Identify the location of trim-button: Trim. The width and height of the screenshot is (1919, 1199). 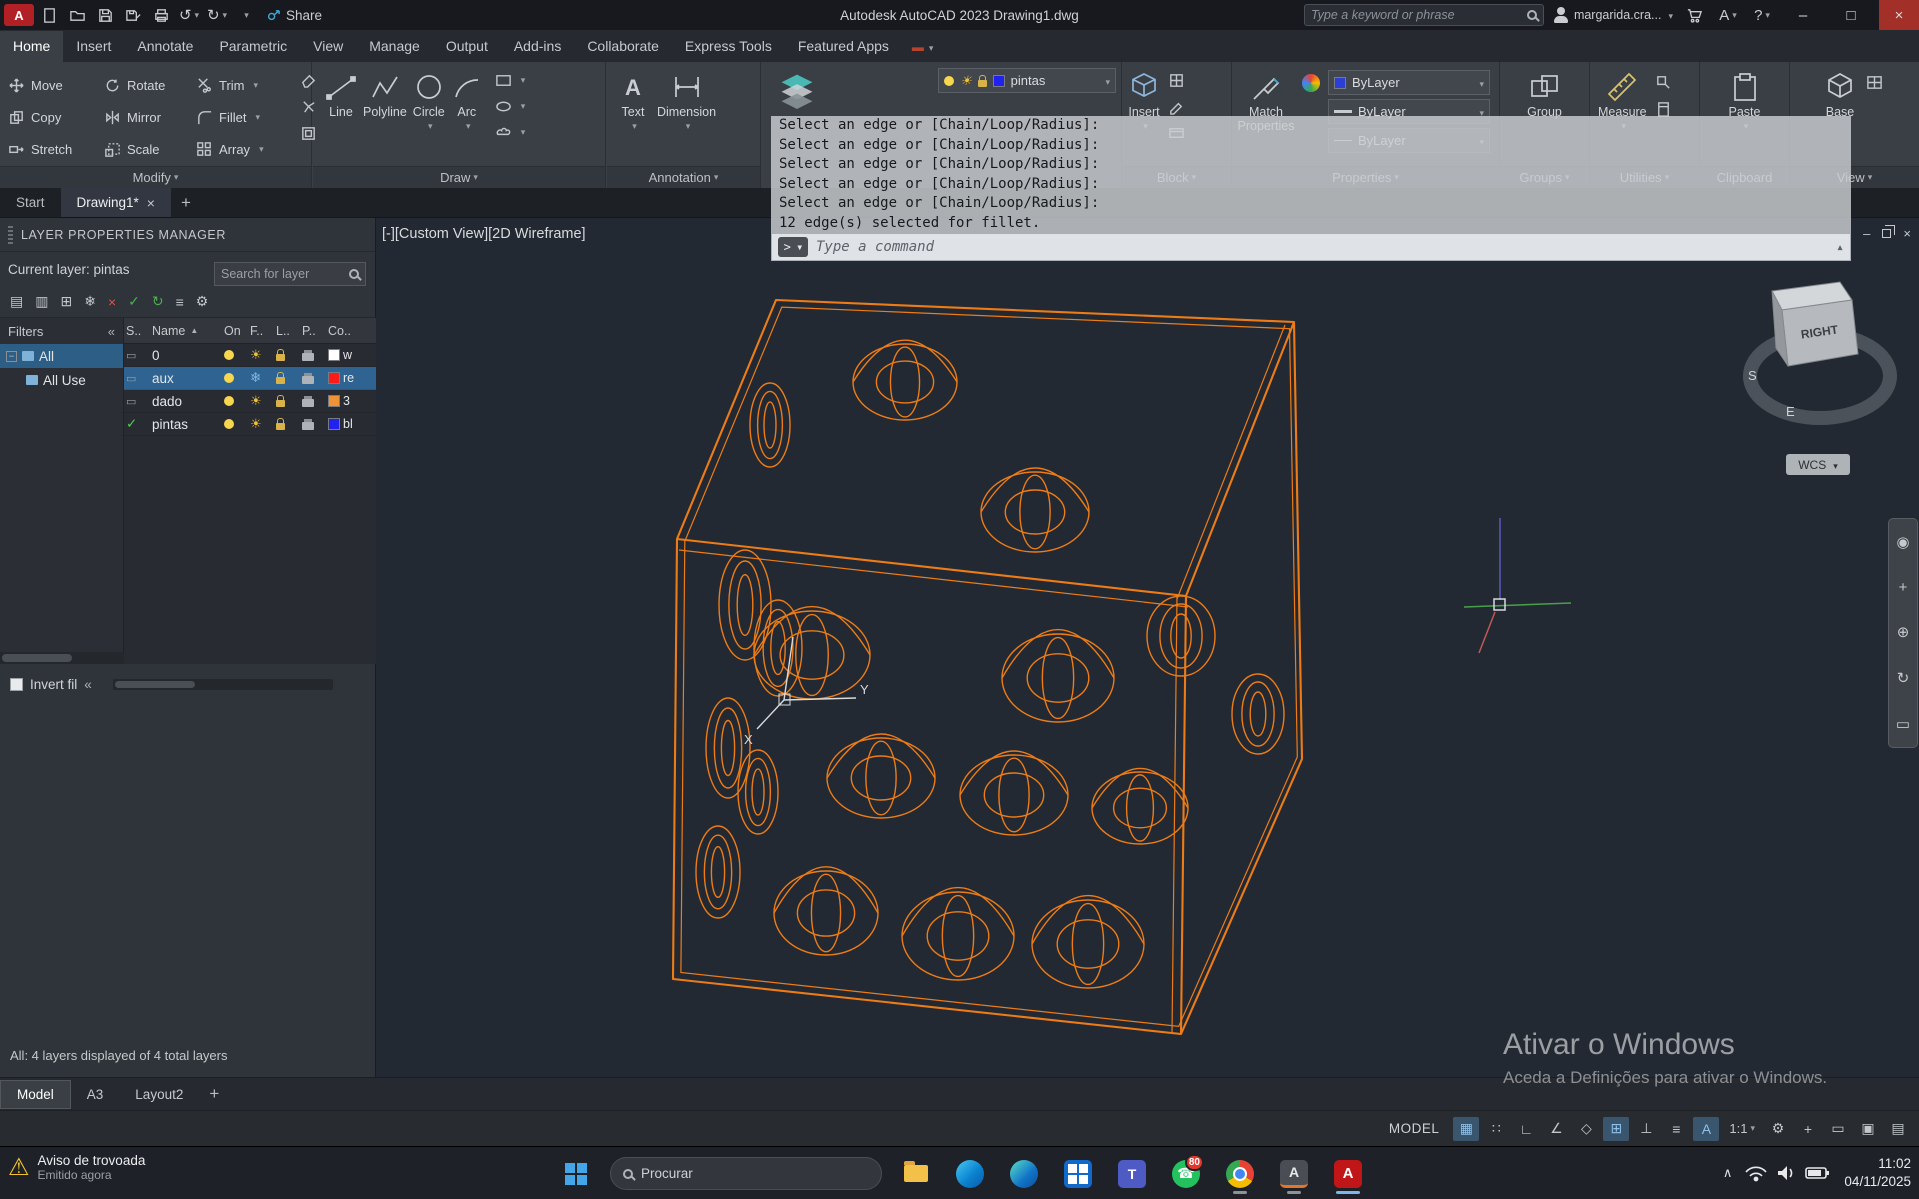
(248, 85).